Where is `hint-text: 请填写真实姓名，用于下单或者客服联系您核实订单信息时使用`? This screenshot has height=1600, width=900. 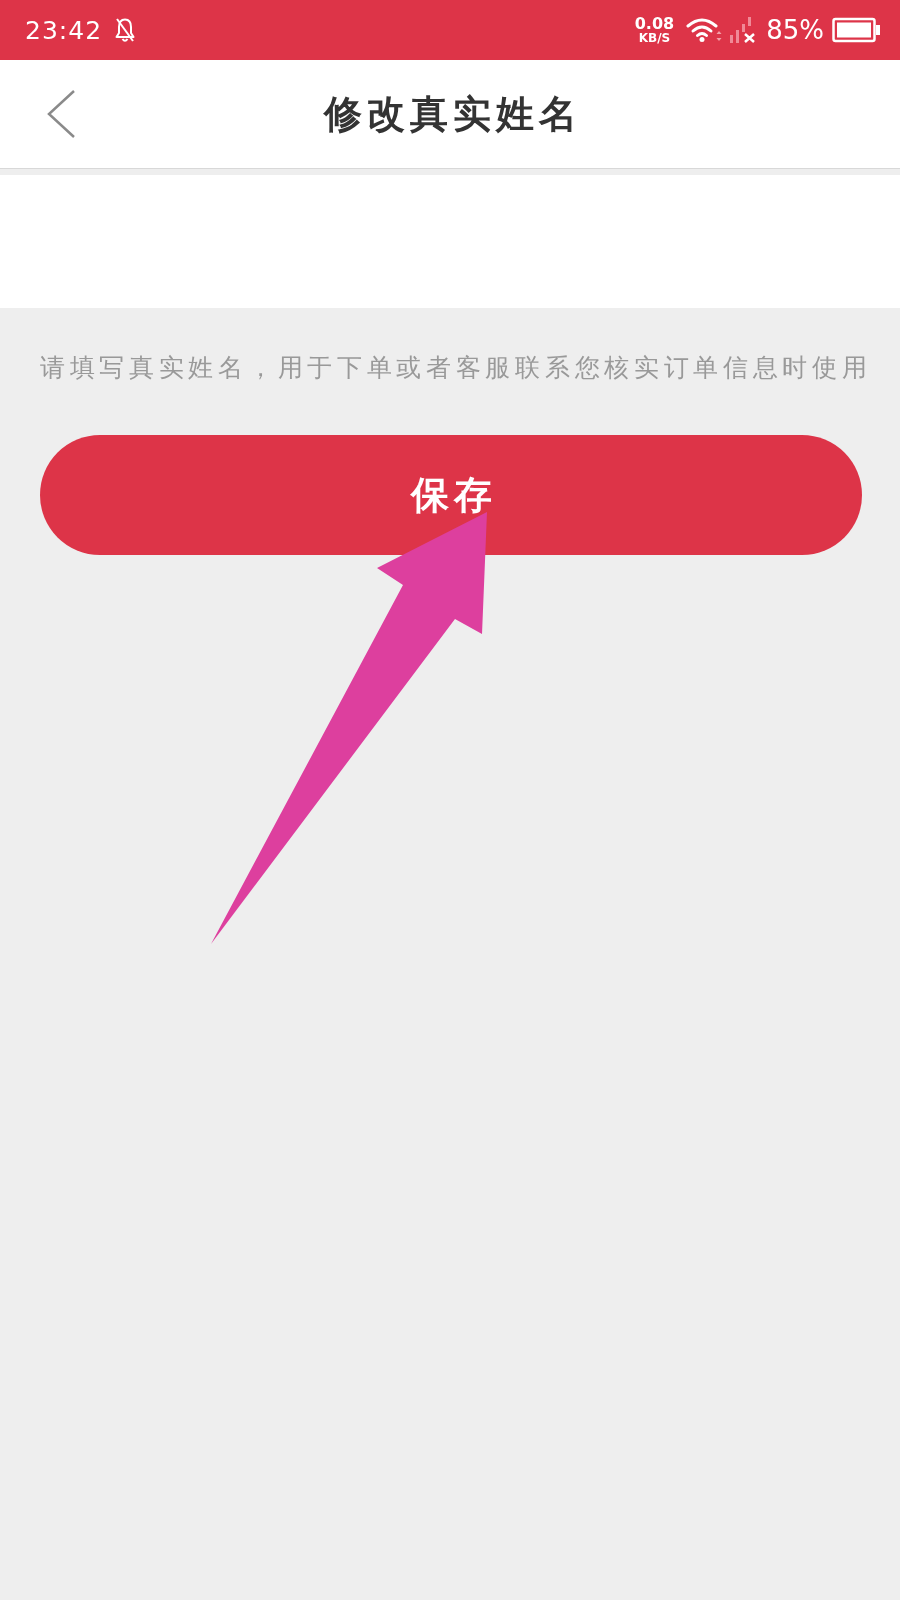
hint-text: 请填写真实姓名，用于下单或者客服联系您核实订单信息时使用 is located at coordinates (456, 368).